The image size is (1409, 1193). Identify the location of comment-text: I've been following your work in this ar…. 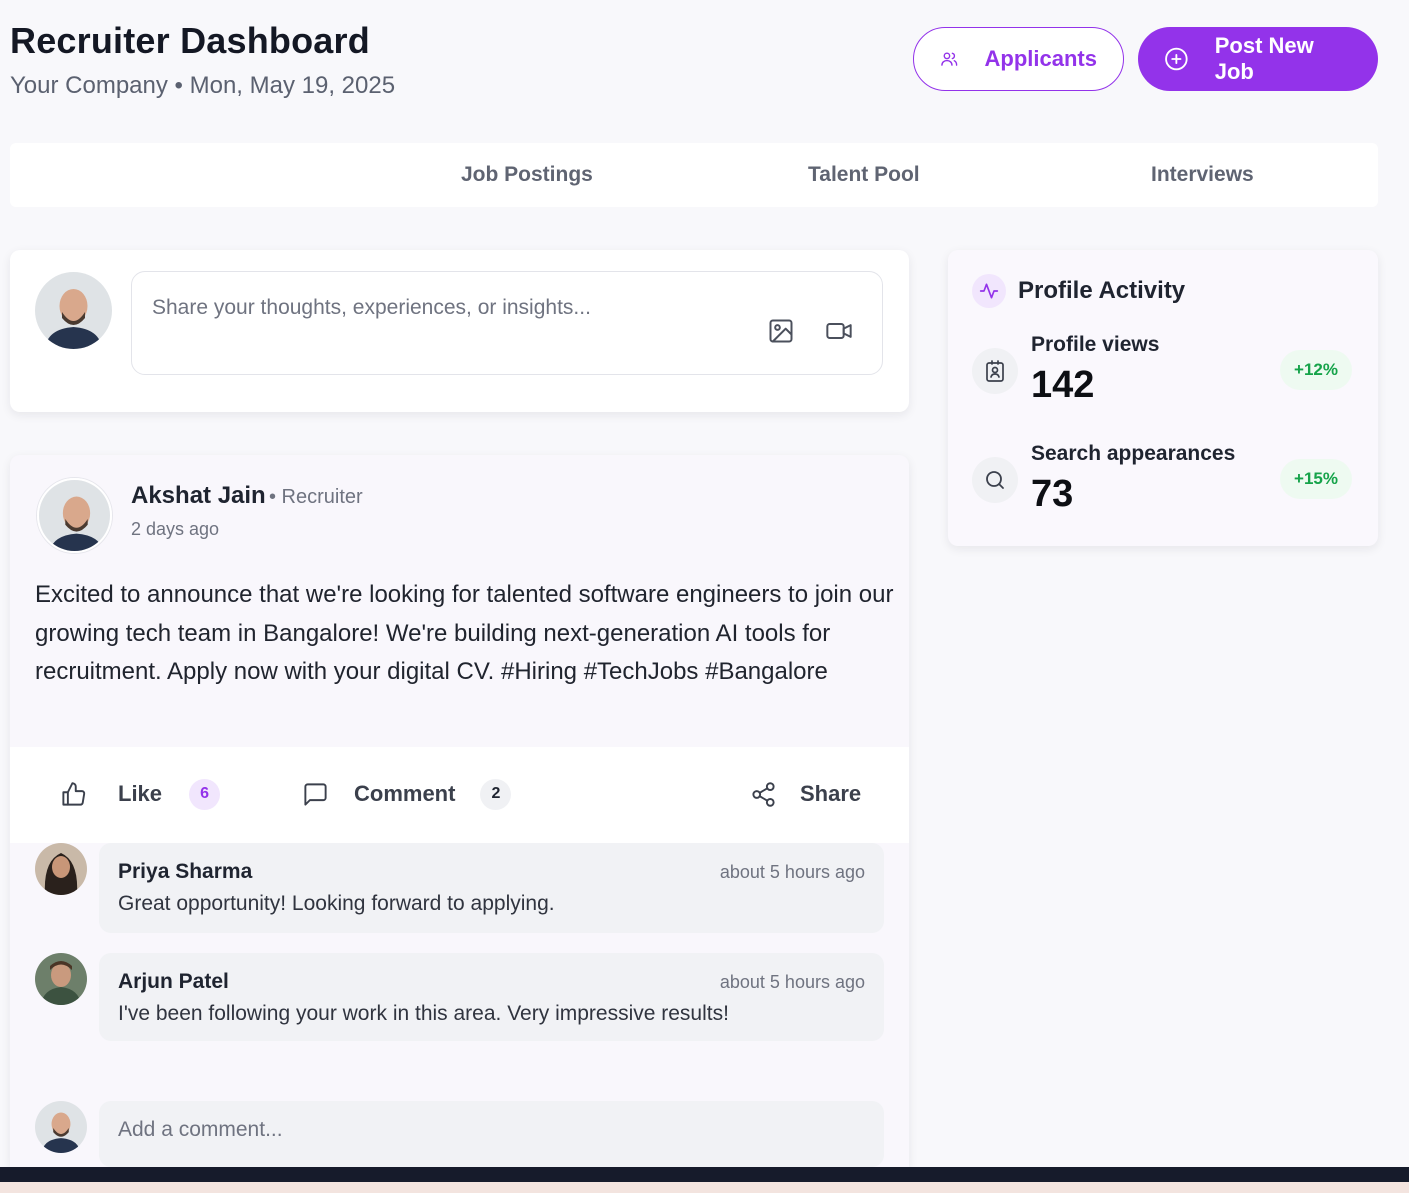
(423, 1013).